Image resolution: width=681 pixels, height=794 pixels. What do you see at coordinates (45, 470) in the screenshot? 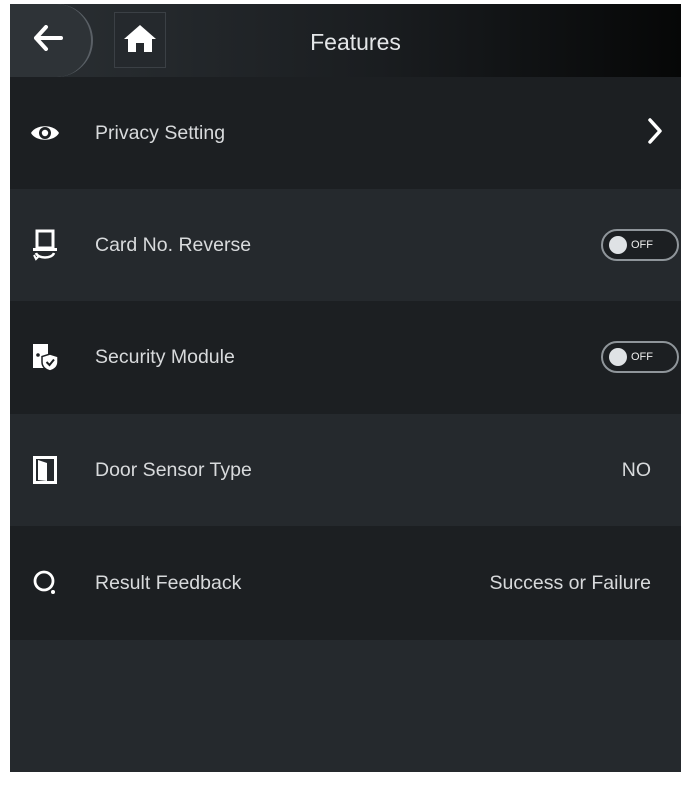
I see `door-icon` at bounding box center [45, 470].